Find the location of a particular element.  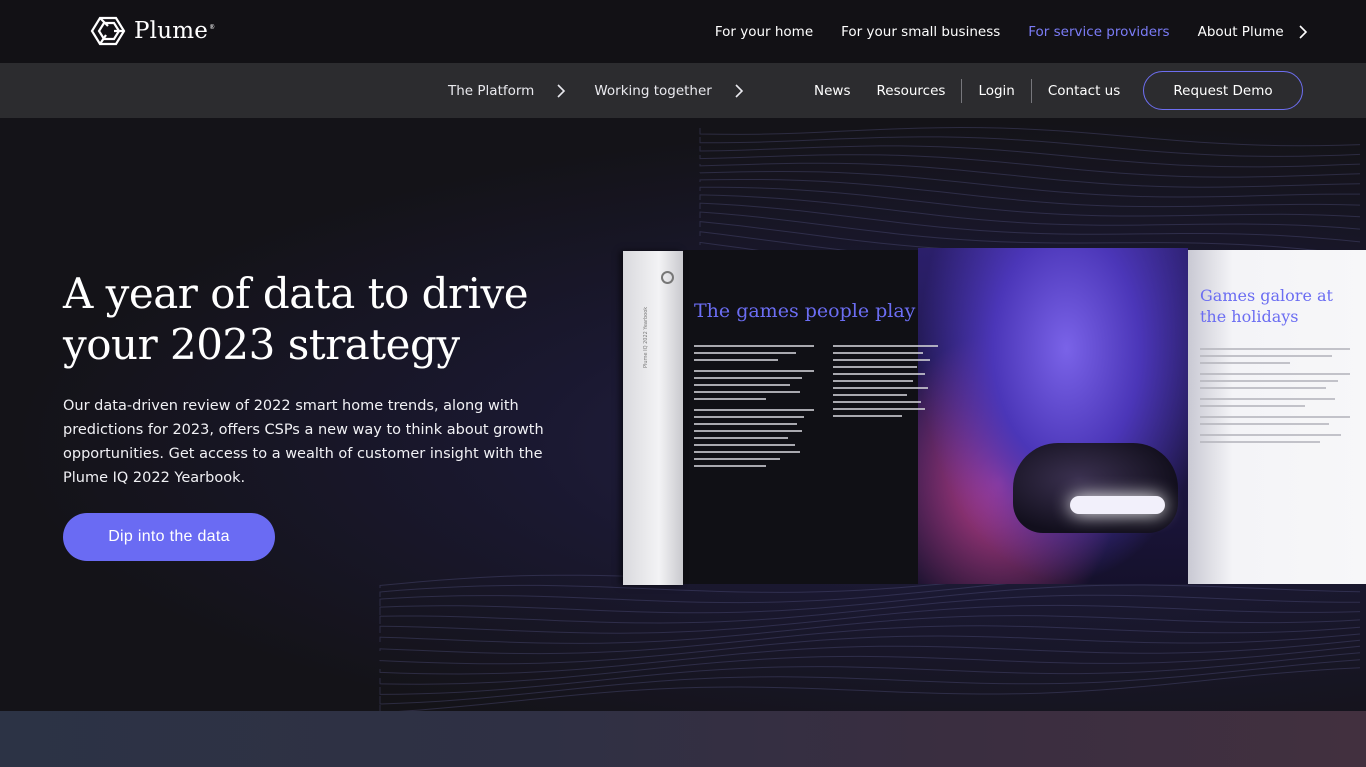

plume-wordmark: Plume® is located at coordinates (175, 31).